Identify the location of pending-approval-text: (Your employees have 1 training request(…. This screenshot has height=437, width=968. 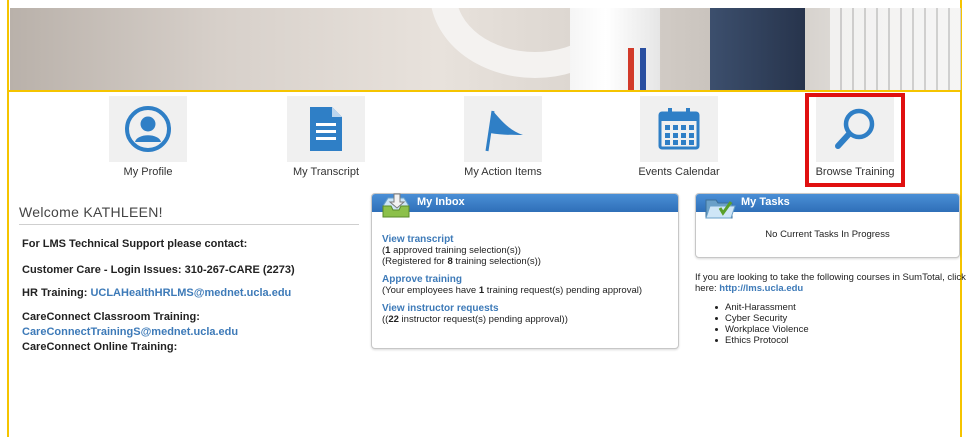
(512, 290).